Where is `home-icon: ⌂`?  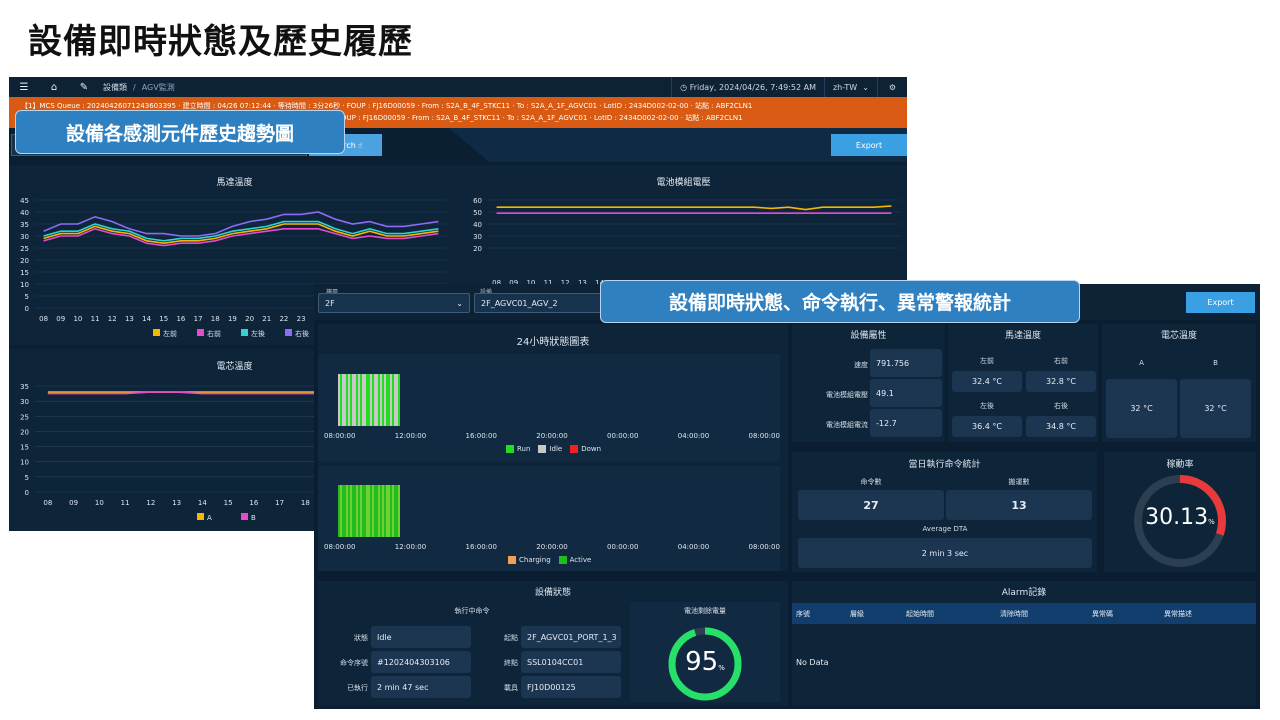
home-icon: ⌂ is located at coordinates (54, 87).